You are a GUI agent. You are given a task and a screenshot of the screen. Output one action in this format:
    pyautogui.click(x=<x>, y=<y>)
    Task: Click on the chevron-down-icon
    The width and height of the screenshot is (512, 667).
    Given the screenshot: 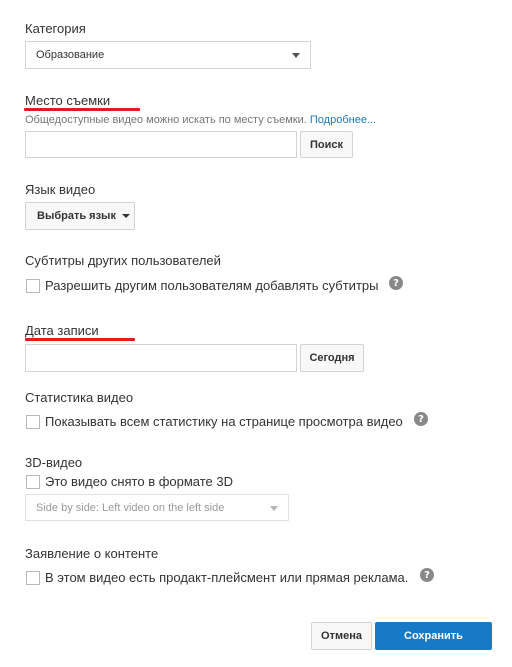 What is the action you would take?
    pyautogui.click(x=125, y=216)
    